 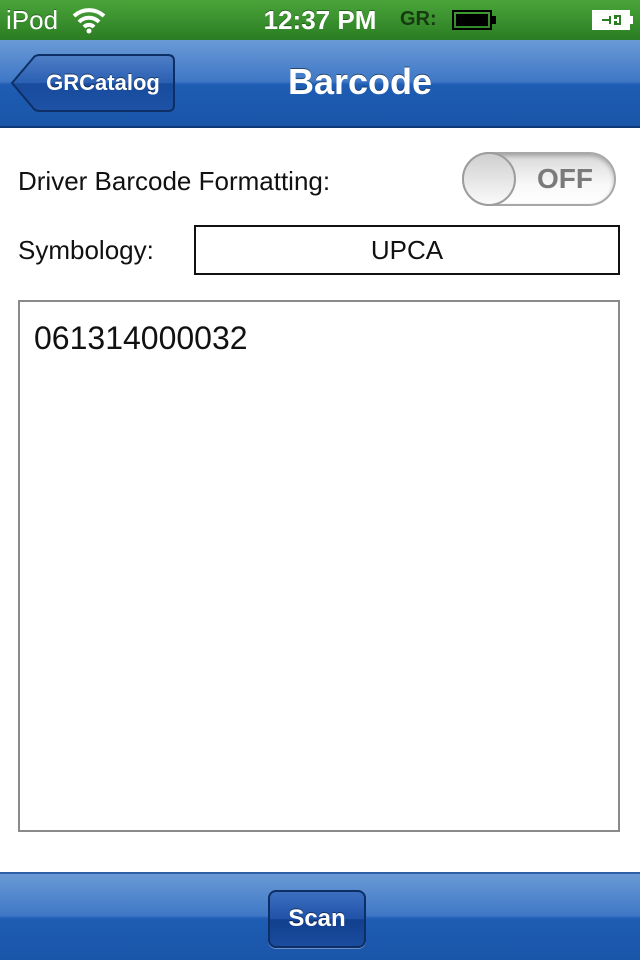 What do you see at coordinates (418, 19) in the screenshot?
I see `gr-label: GR:` at bounding box center [418, 19].